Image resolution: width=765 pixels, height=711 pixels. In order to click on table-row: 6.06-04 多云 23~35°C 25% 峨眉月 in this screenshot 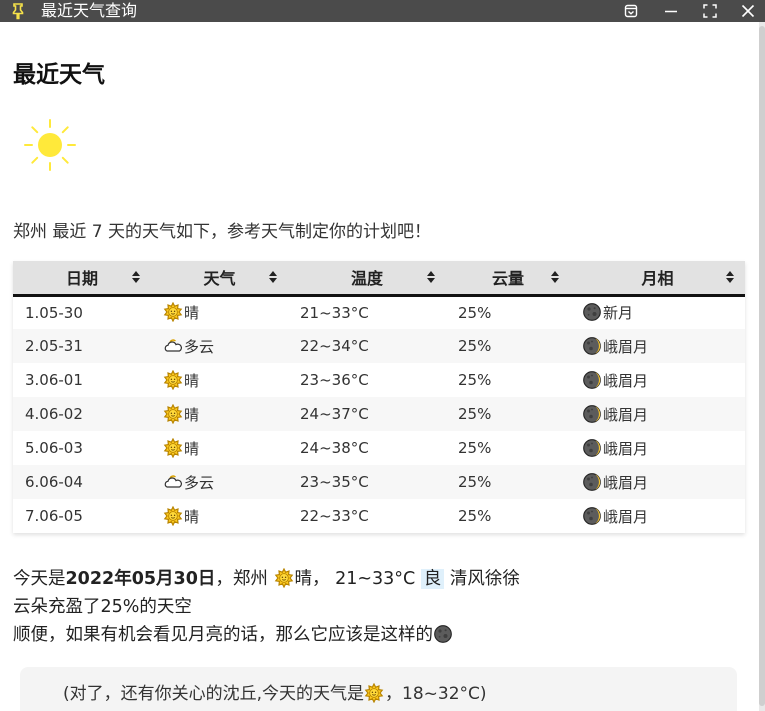, I will do `click(379, 482)`.